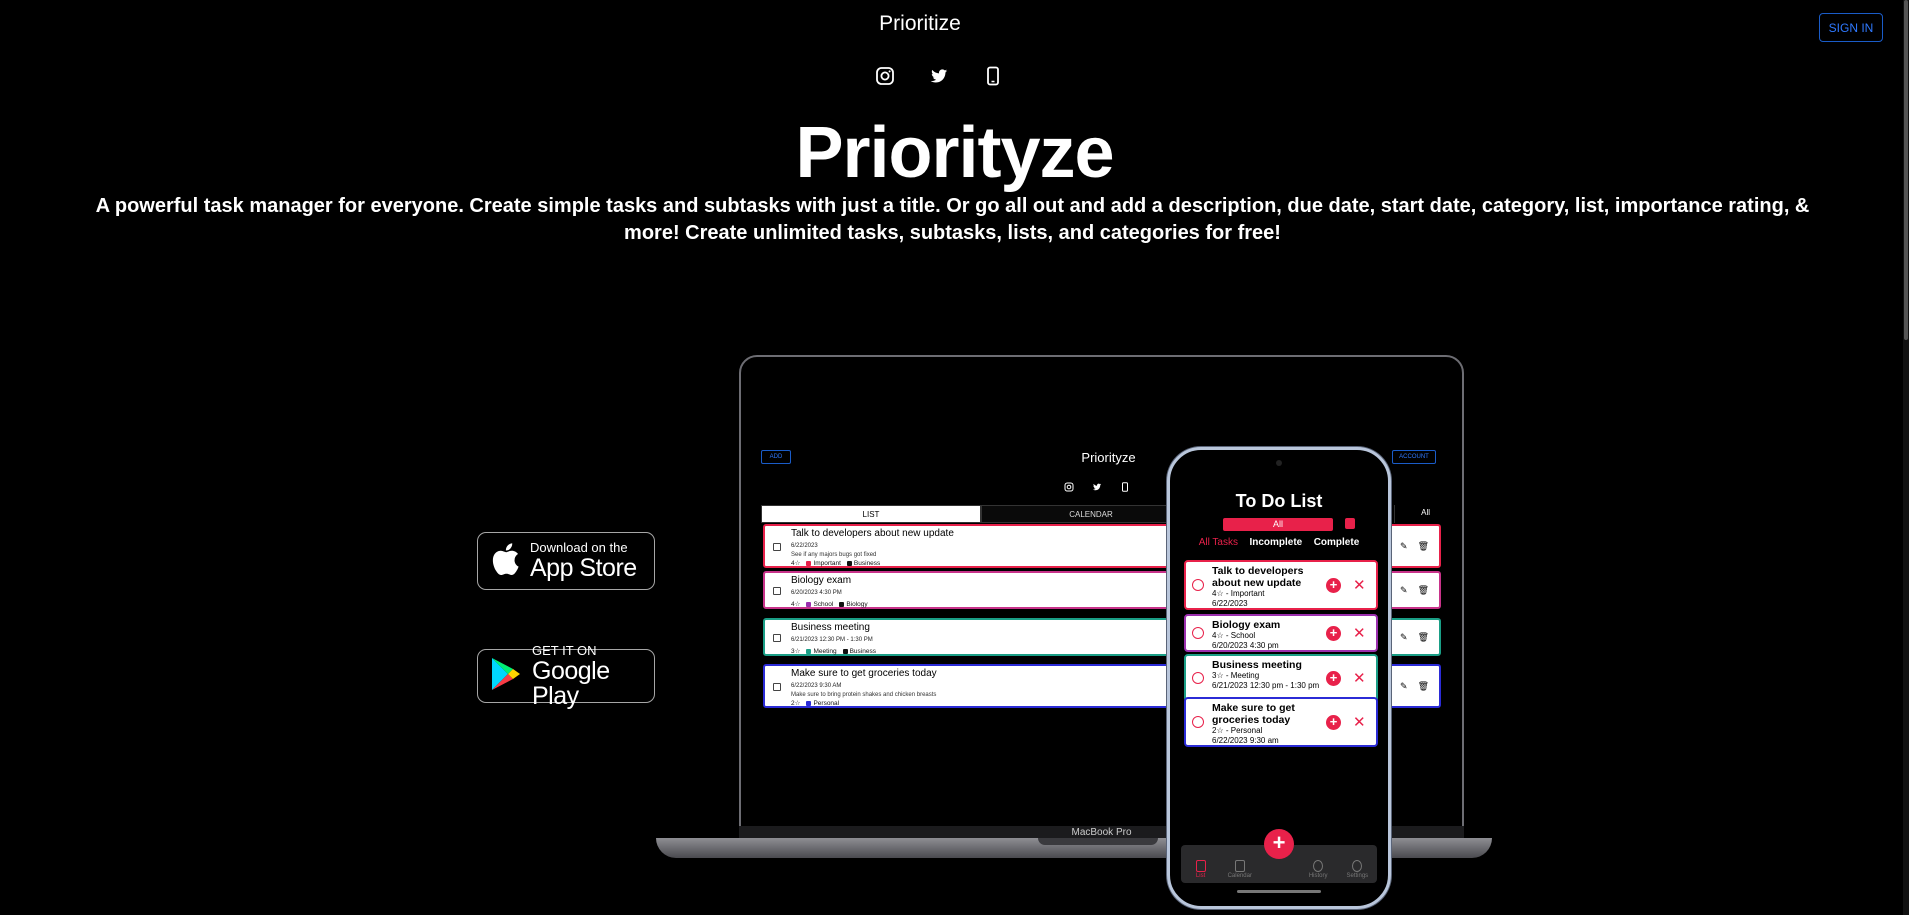  Describe the element at coordinates (564, 650) in the screenshot. I see `google-play-small-text: GET IT ON` at that location.